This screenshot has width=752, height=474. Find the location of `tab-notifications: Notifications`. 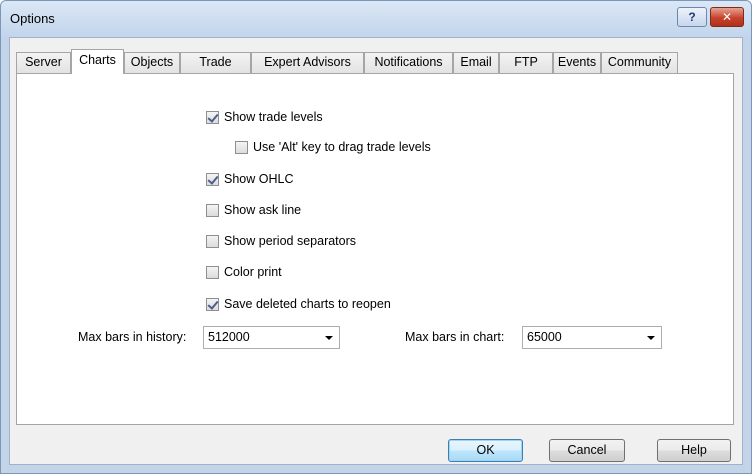

tab-notifications: Notifications is located at coordinates (408, 62).